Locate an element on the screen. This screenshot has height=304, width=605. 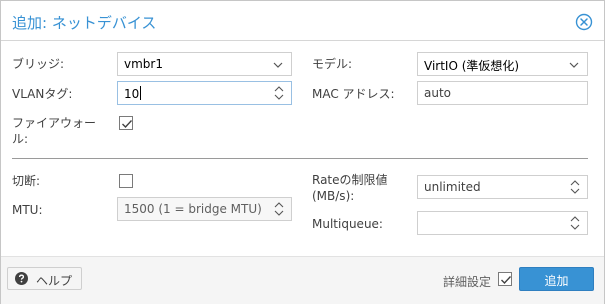
add-button: 追加 is located at coordinates (556, 279).